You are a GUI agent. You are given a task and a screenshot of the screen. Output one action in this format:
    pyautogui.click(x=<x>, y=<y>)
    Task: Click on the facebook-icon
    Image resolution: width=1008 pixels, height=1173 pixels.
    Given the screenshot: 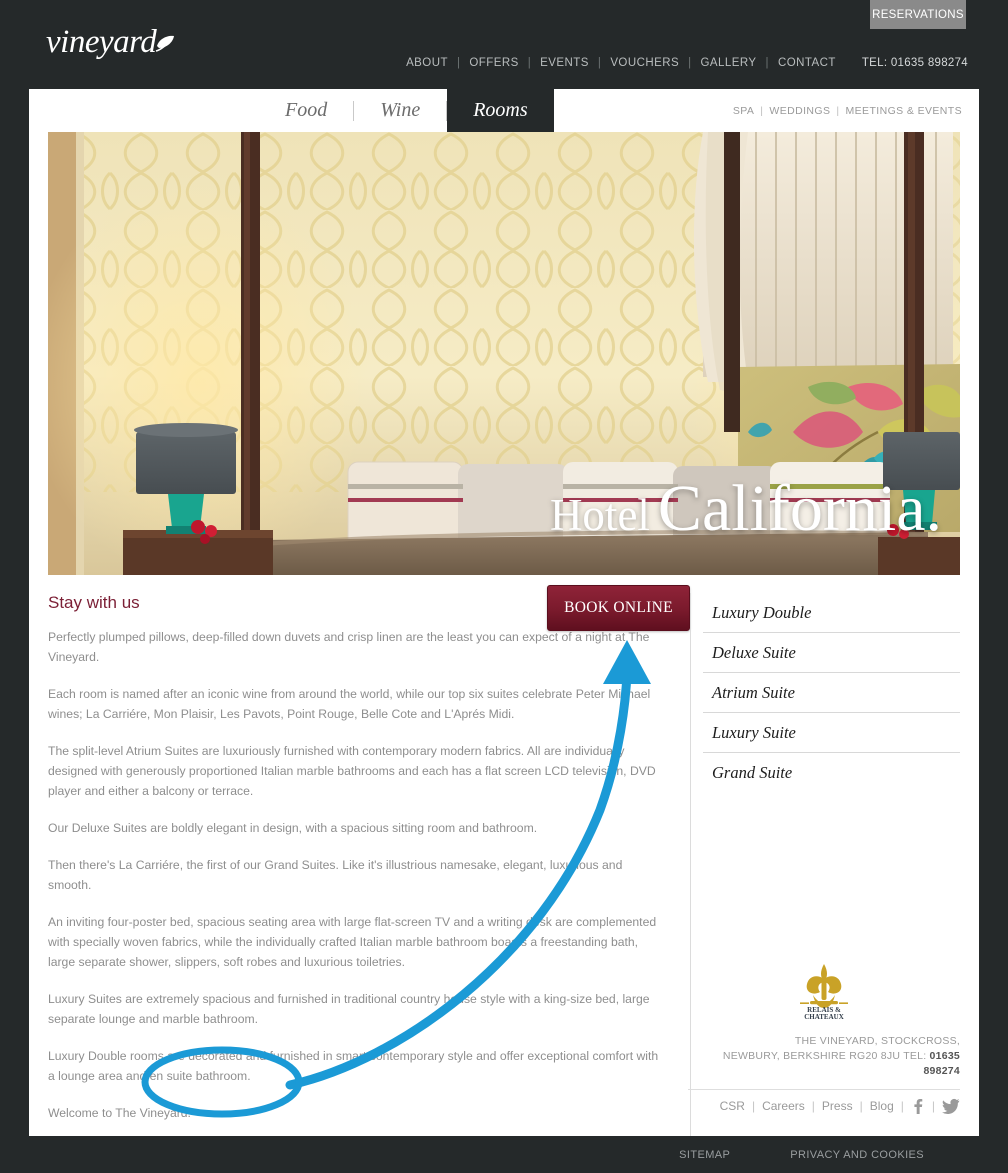 What is the action you would take?
    pyautogui.click(x=918, y=1106)
    